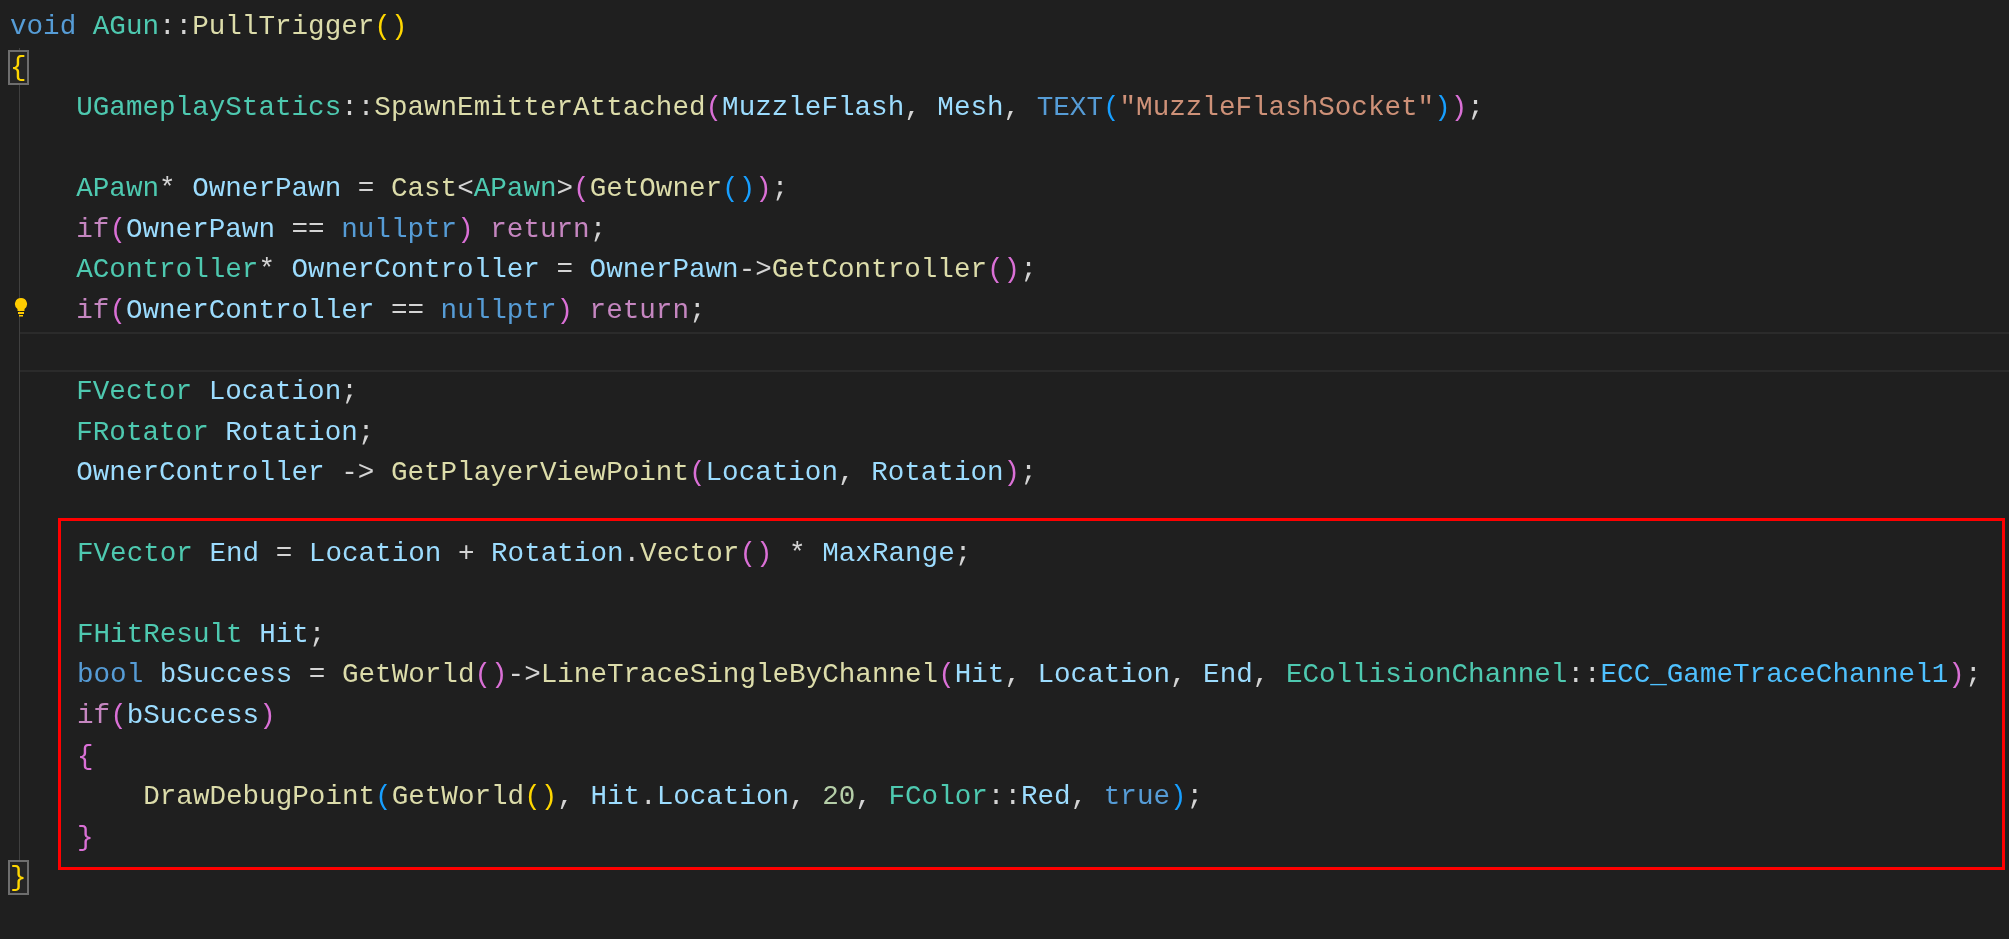  What do you see at coordinates (85, 756) in the screenshot?
I see `code-line: {` at bounding box center [85, 756].